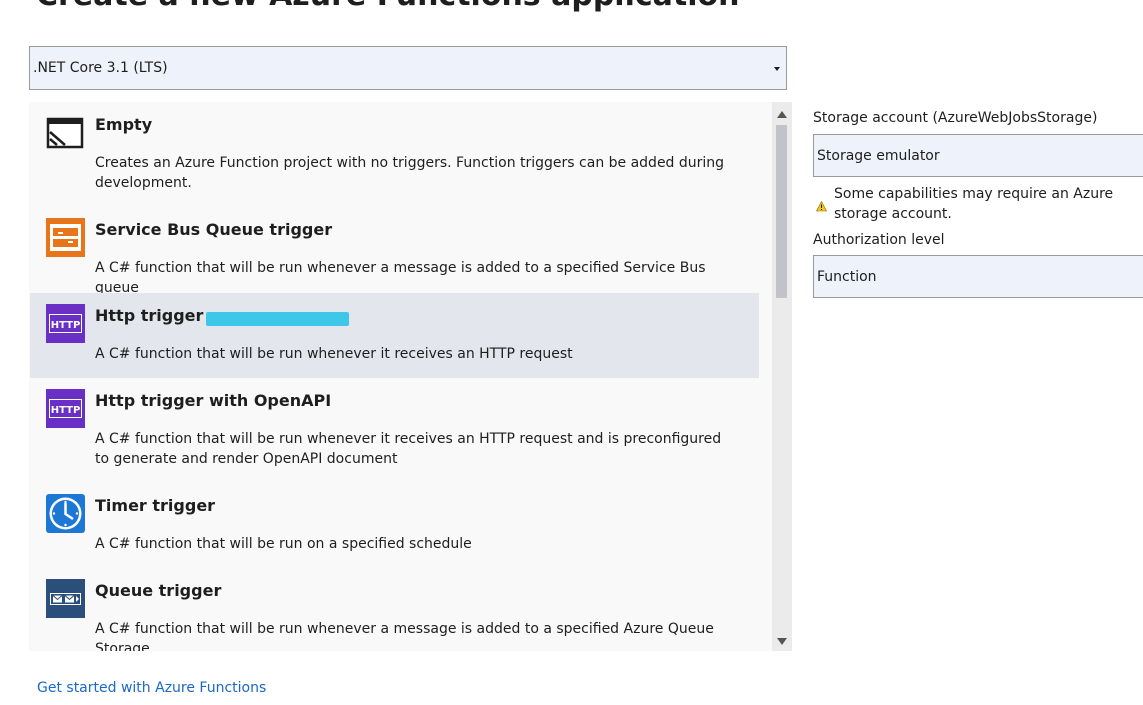 The width and height of the screenshot is (1143, 705). Describe the element at coordinates (278, 318) in the screenshot. I see `redaction-mark` at that location.